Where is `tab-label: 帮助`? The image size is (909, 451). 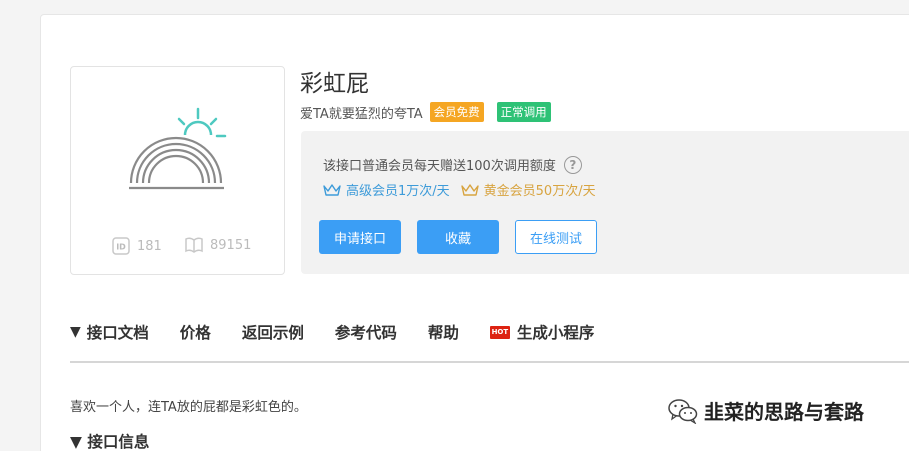
tab-label: 帮助 is located at coordinates (443, 333).